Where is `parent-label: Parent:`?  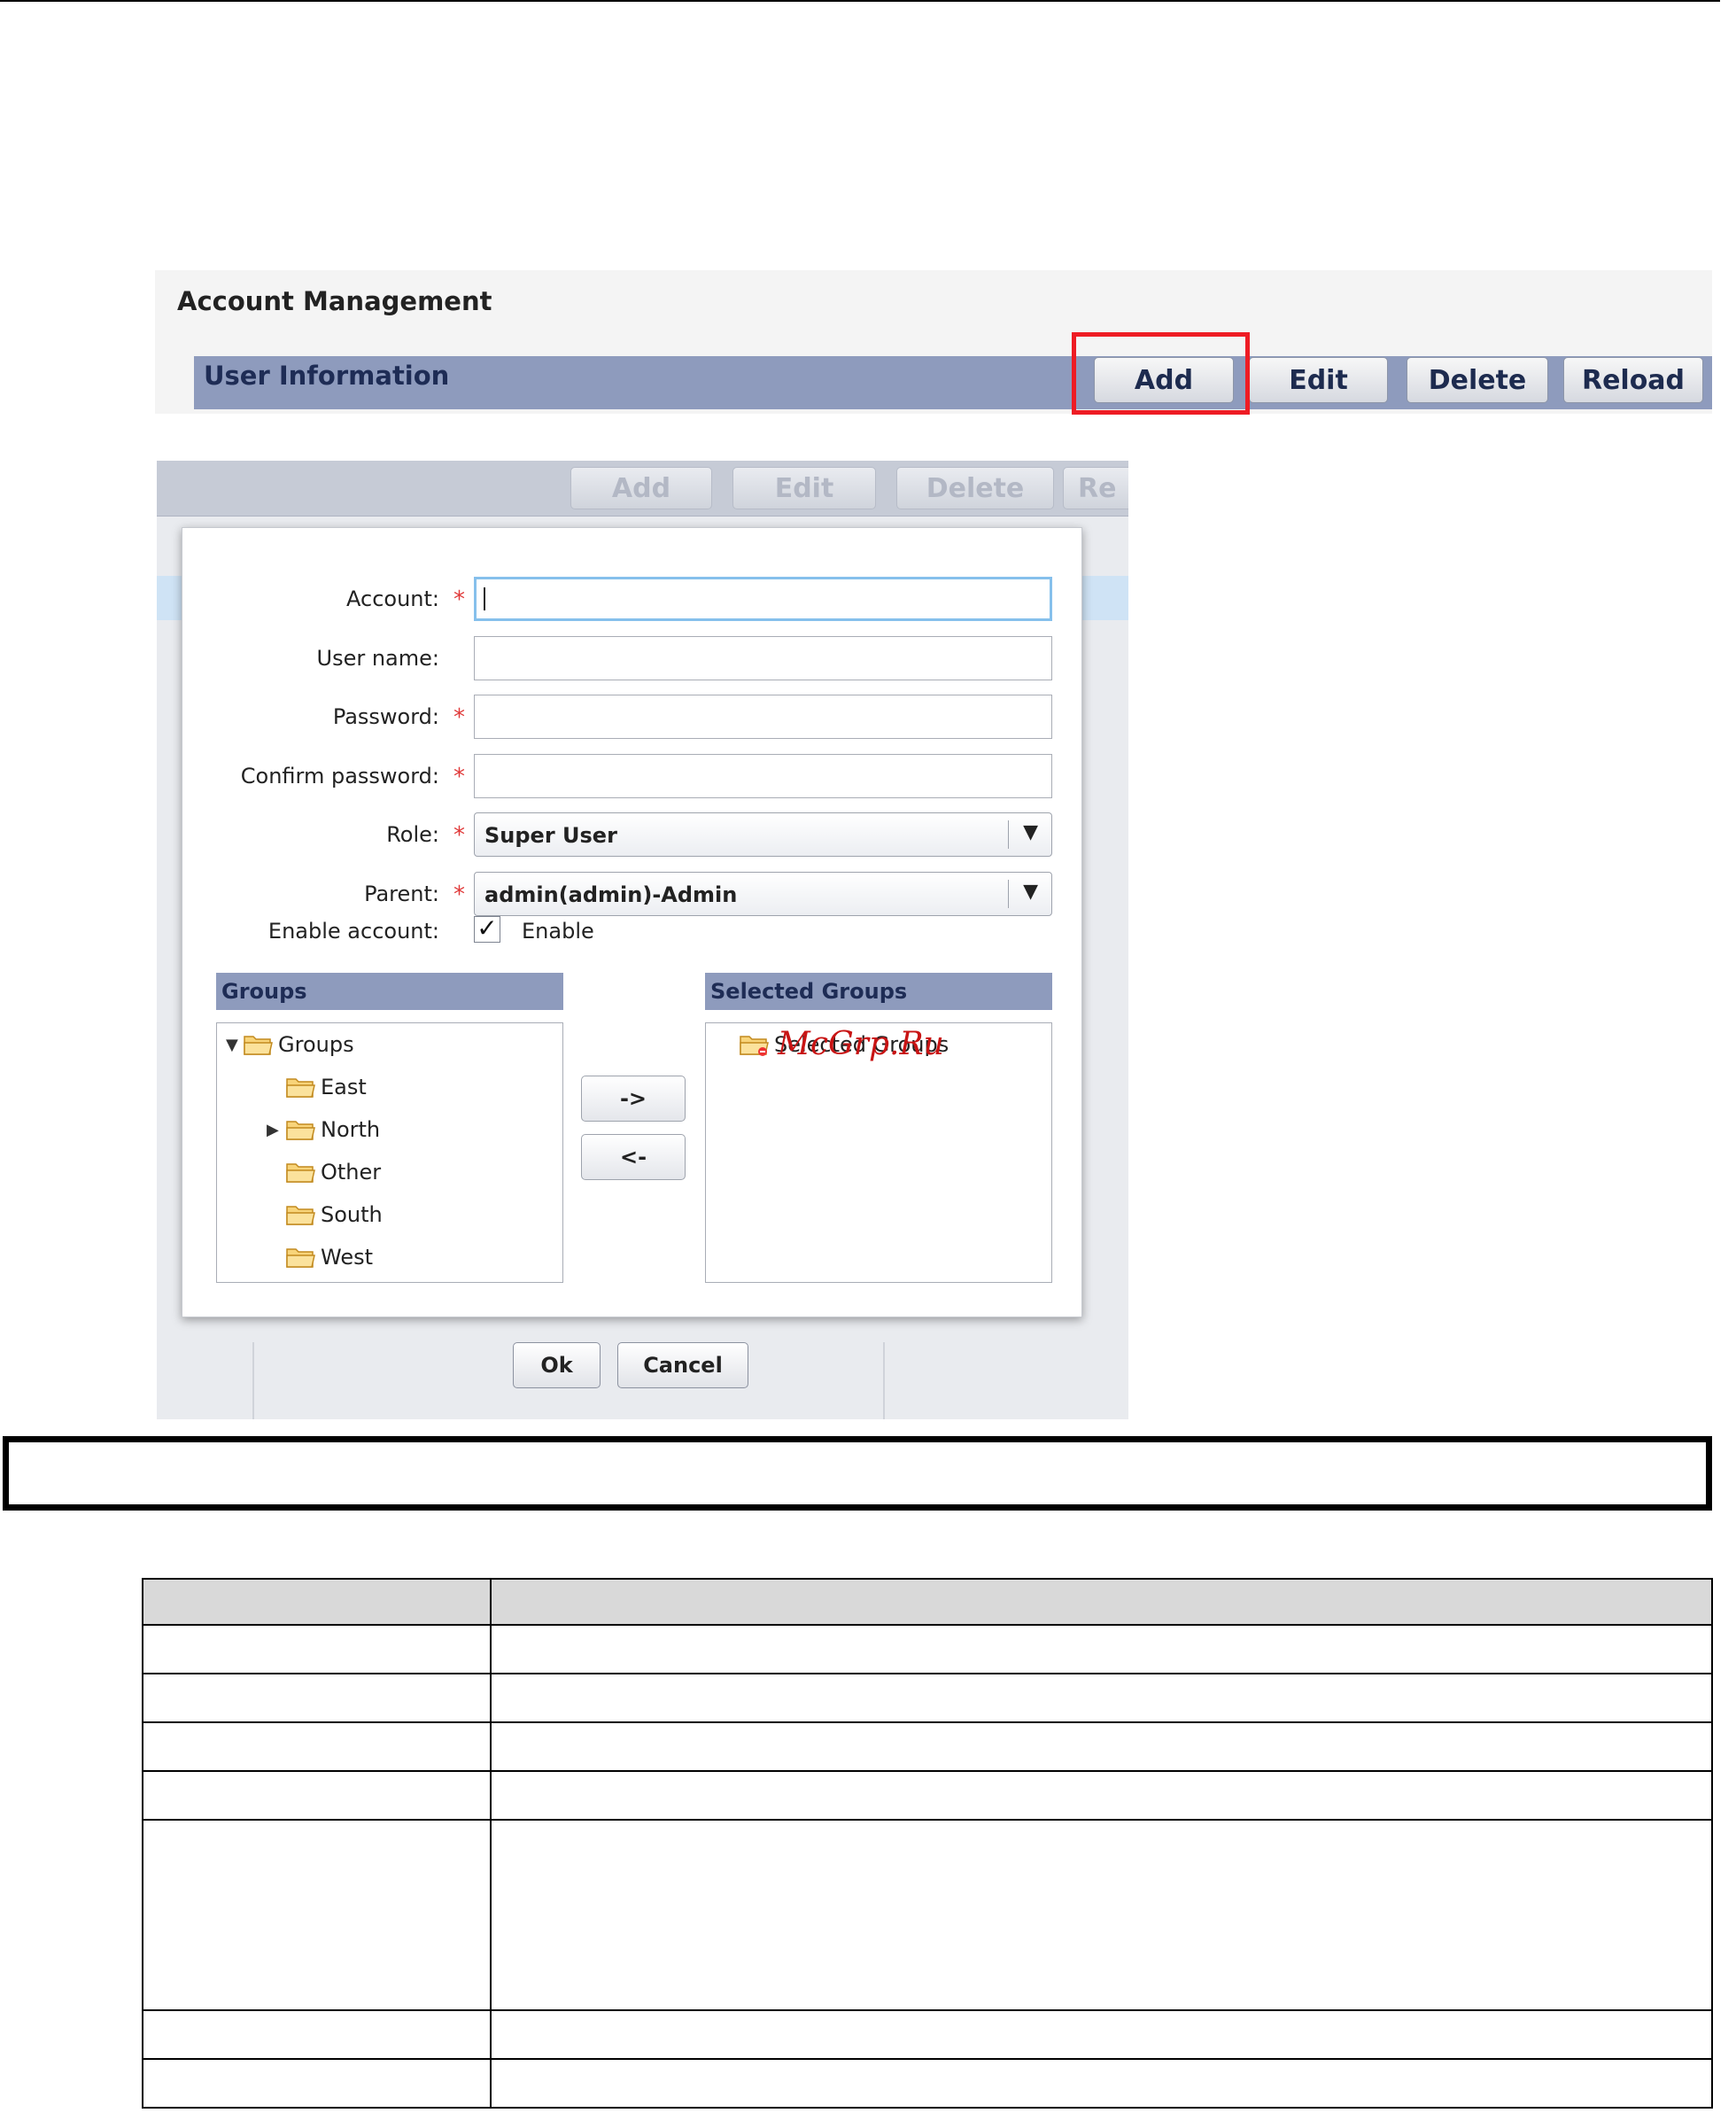 parent-label: Parent: is located at coordinates (402, 894).